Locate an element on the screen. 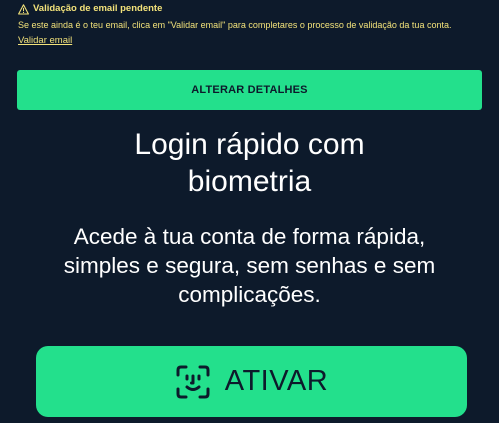  alert-header: Validação de email pendente is located at coordinates (253, 9).